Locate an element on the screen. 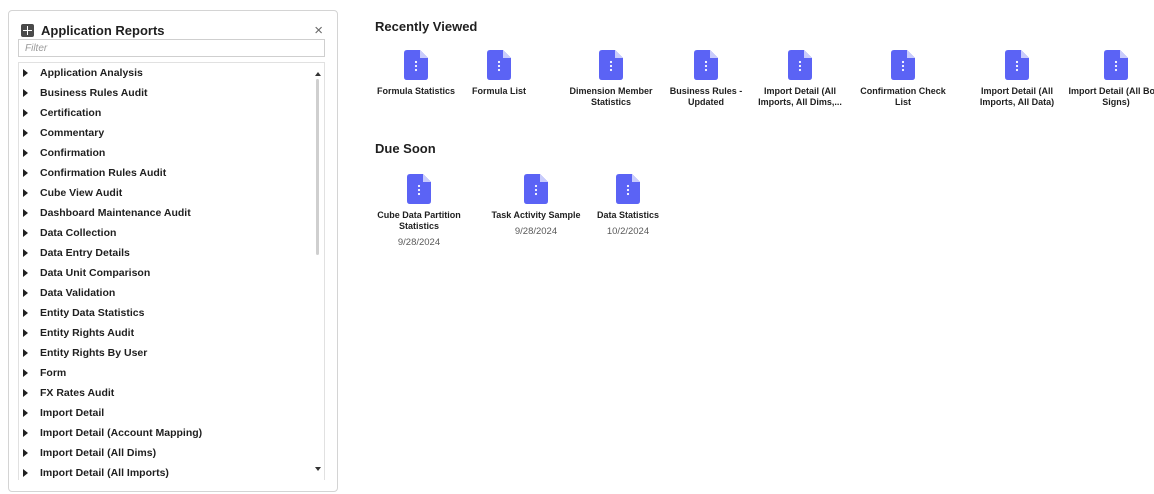  tree-item: Import Detail is located at coordinates (171, 413).